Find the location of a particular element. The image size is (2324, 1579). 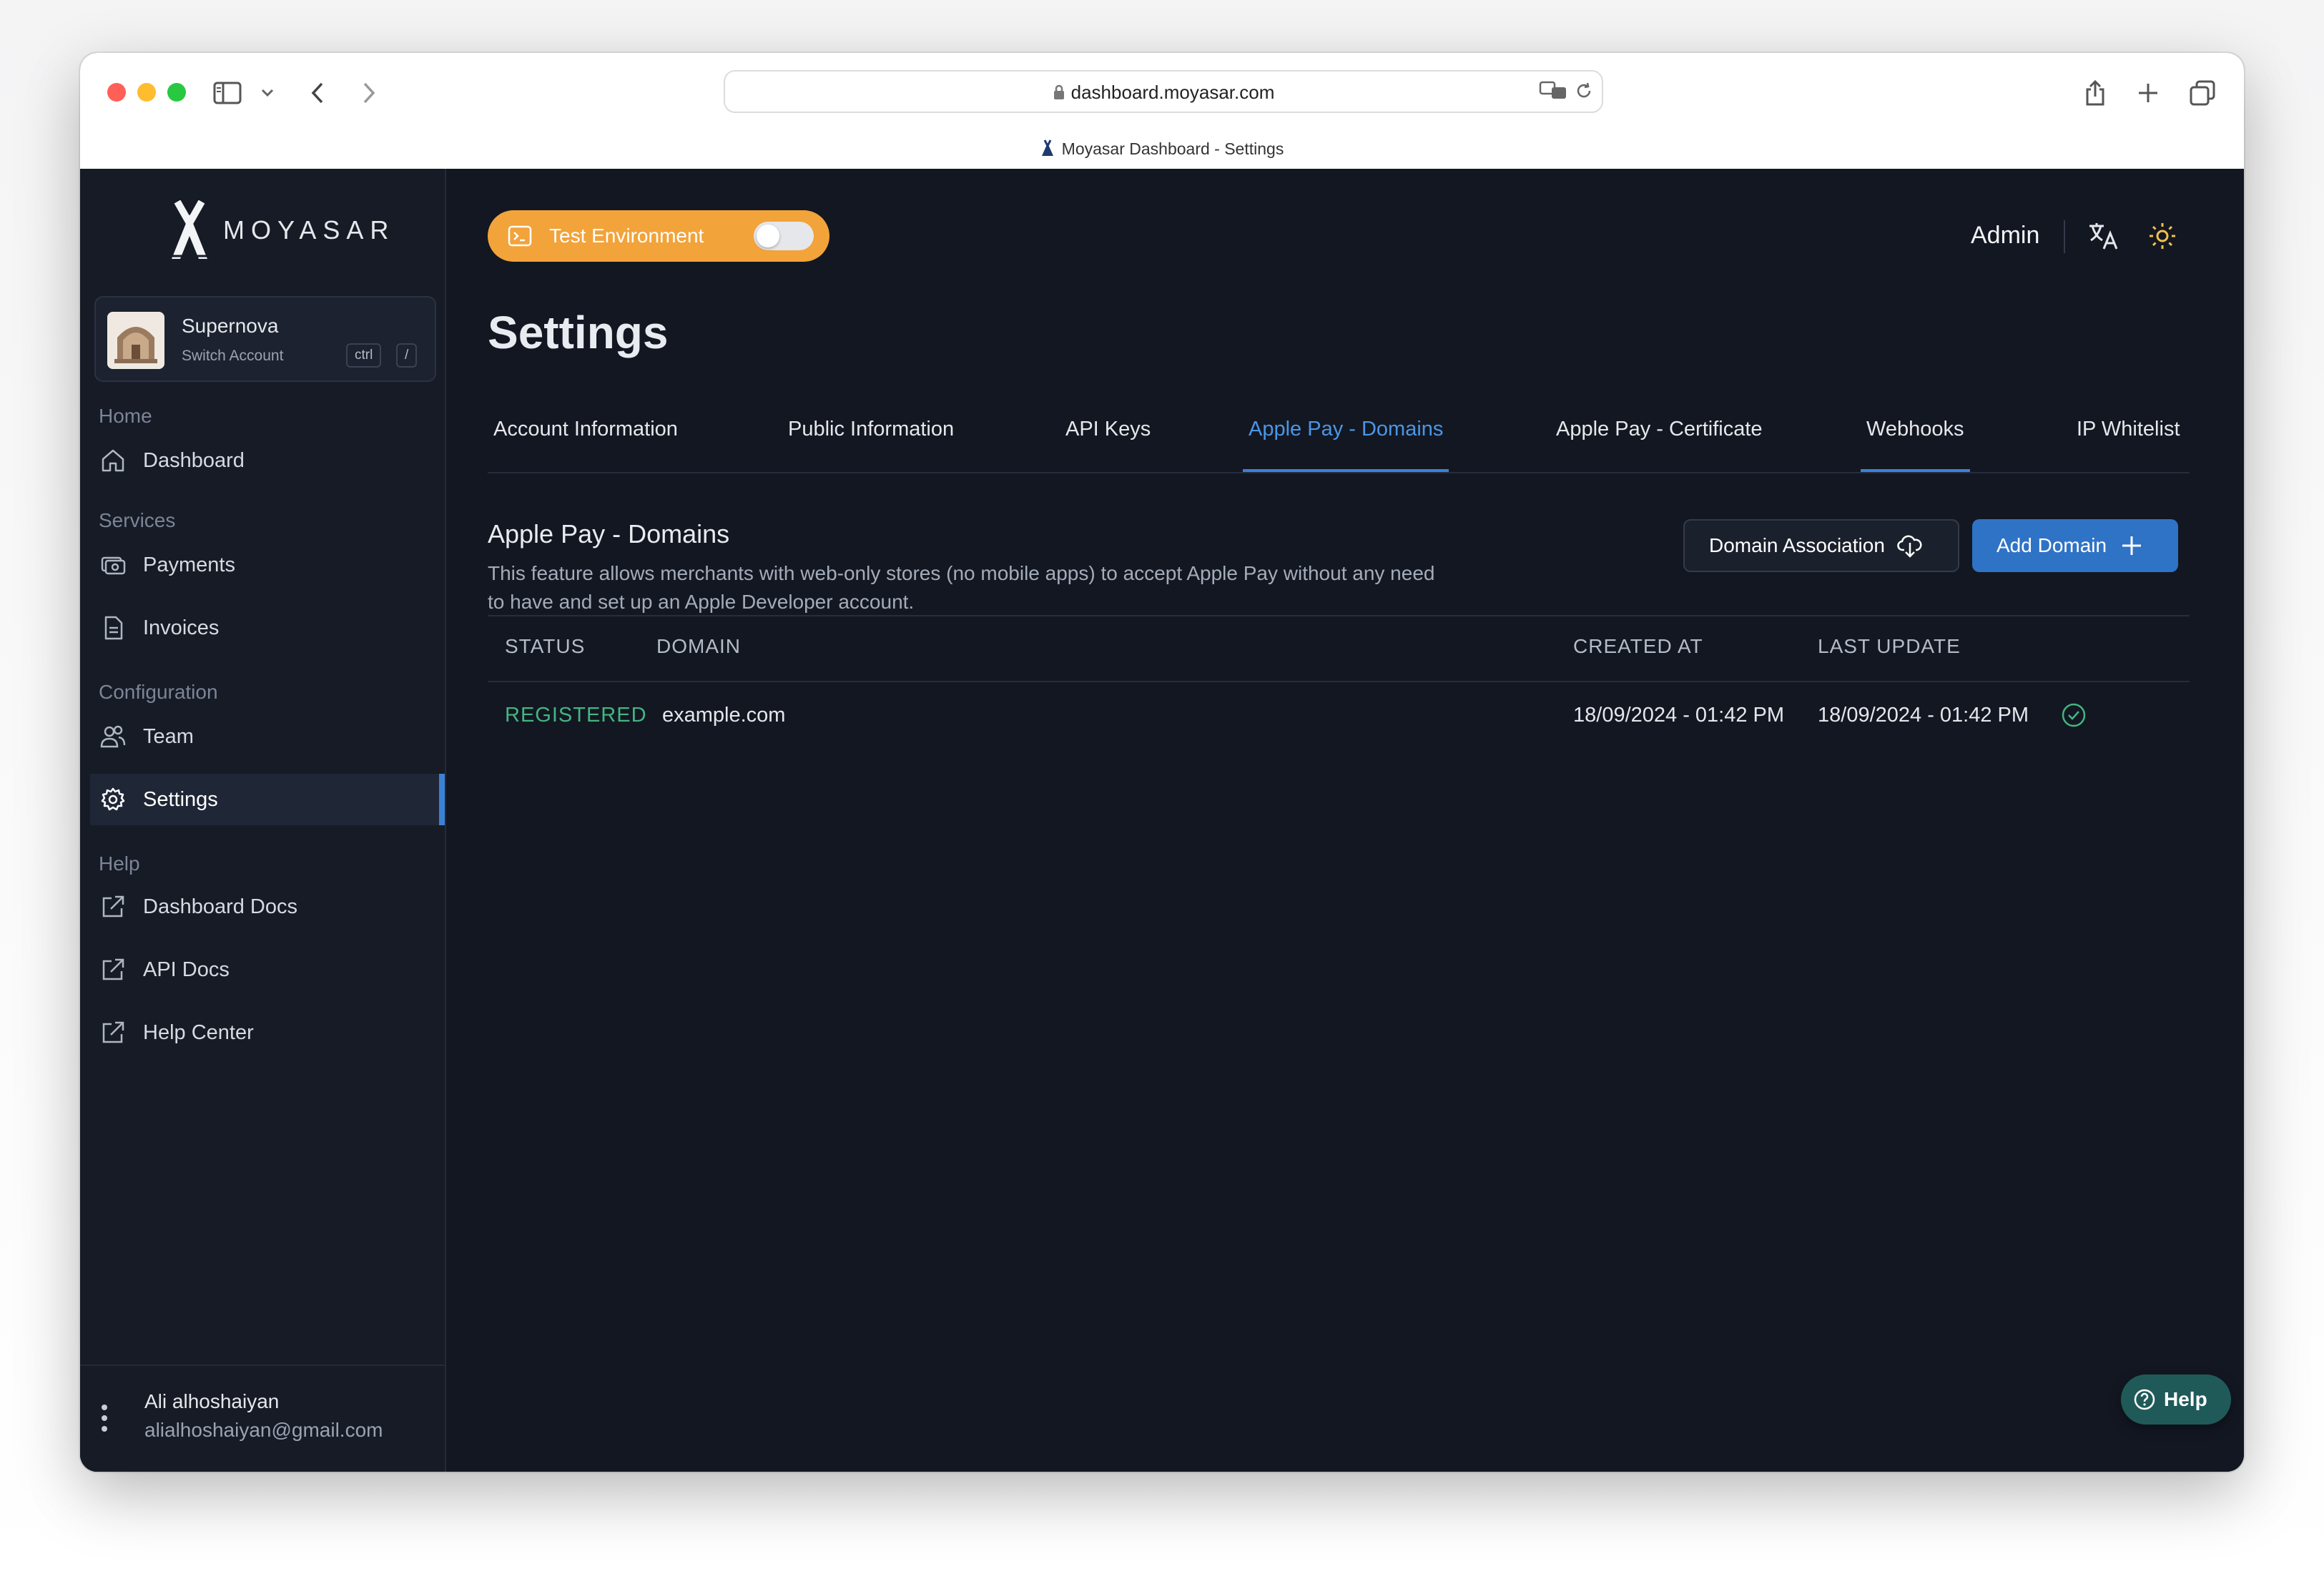

column-header-created-at: CREATED AT is located at coordinates (1638, 646).